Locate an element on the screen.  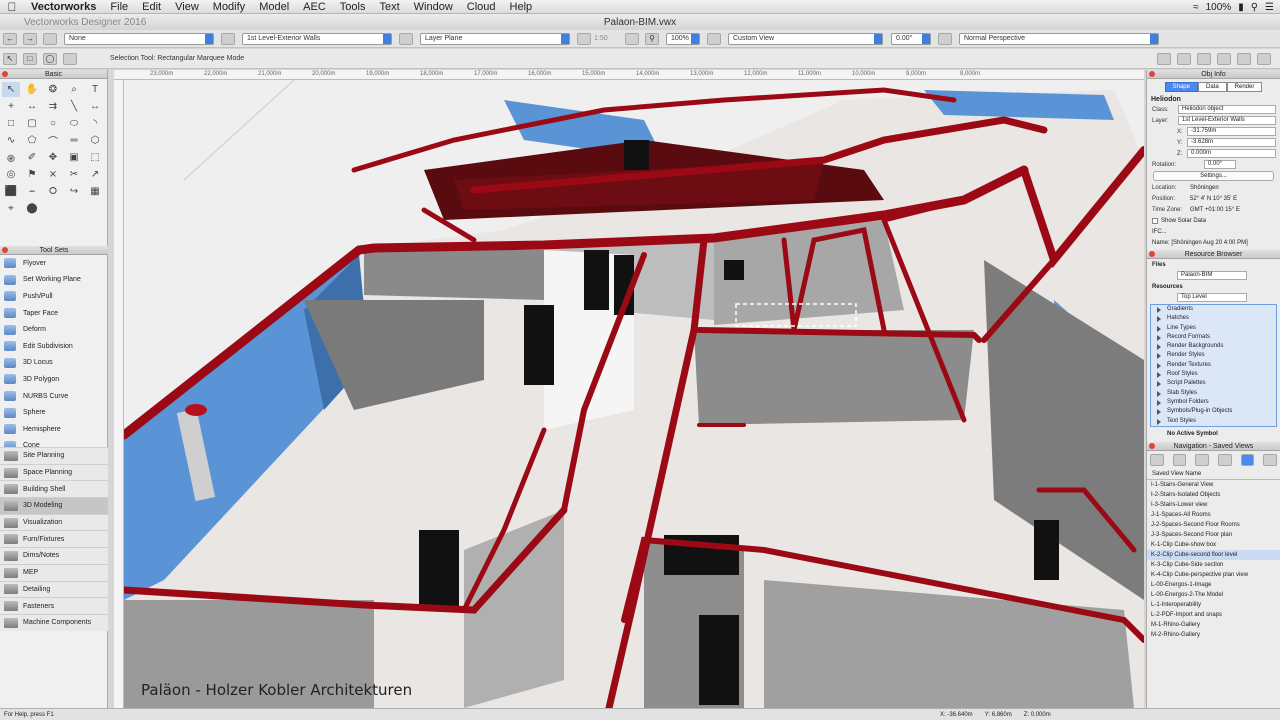
component-icon: ▦ is located at coordinates (95, 191).